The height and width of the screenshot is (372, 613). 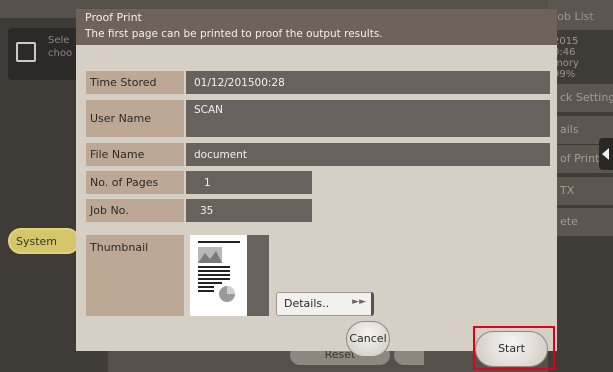 What do you see at coordinates (43, 54) in the screenshot?
I see `background-left-panel: Sele choo` at bounding box center [43, 54].